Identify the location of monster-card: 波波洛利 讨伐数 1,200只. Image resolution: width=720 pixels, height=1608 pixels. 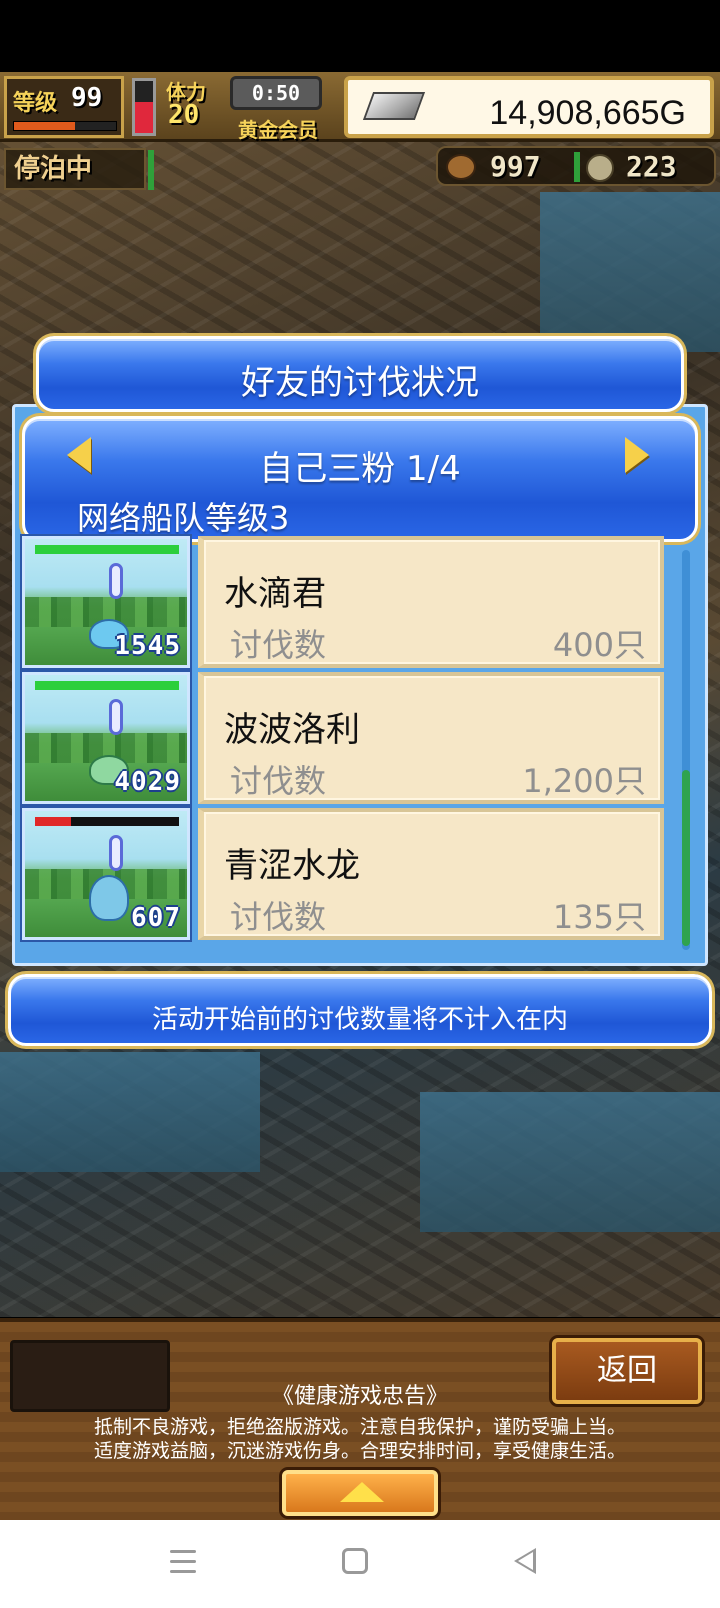
(431, 738).